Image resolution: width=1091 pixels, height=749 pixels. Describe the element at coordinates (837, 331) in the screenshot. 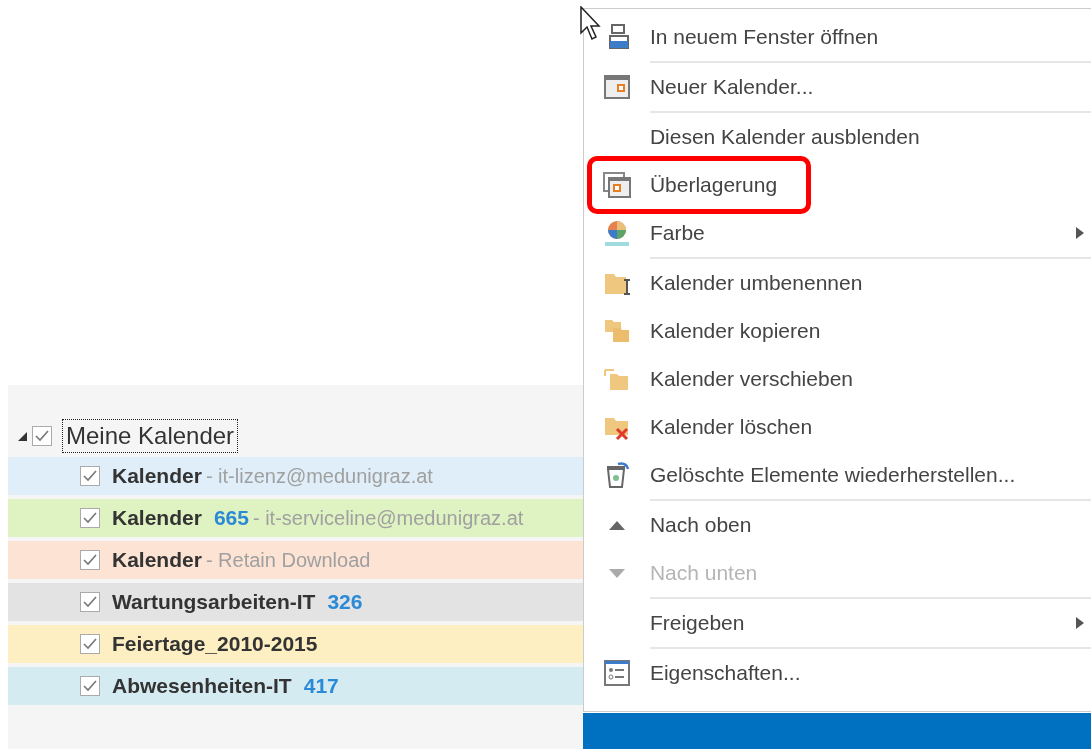

I see `menu-item: Kalender kopieren` at that location.